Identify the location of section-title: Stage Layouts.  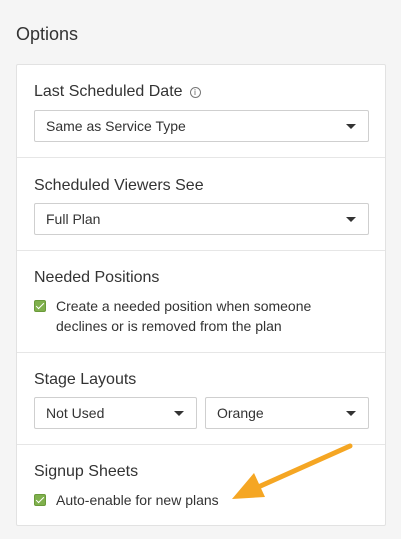
(85, 380).